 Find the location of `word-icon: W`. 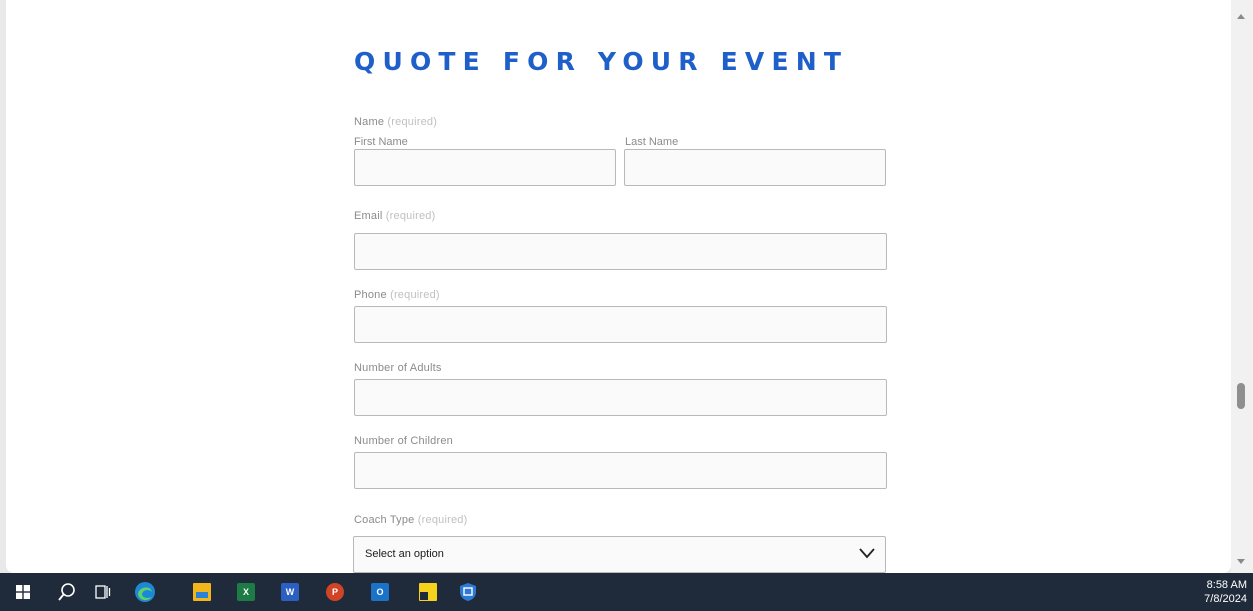

word-icon: W is located at coordinates (290, 592).